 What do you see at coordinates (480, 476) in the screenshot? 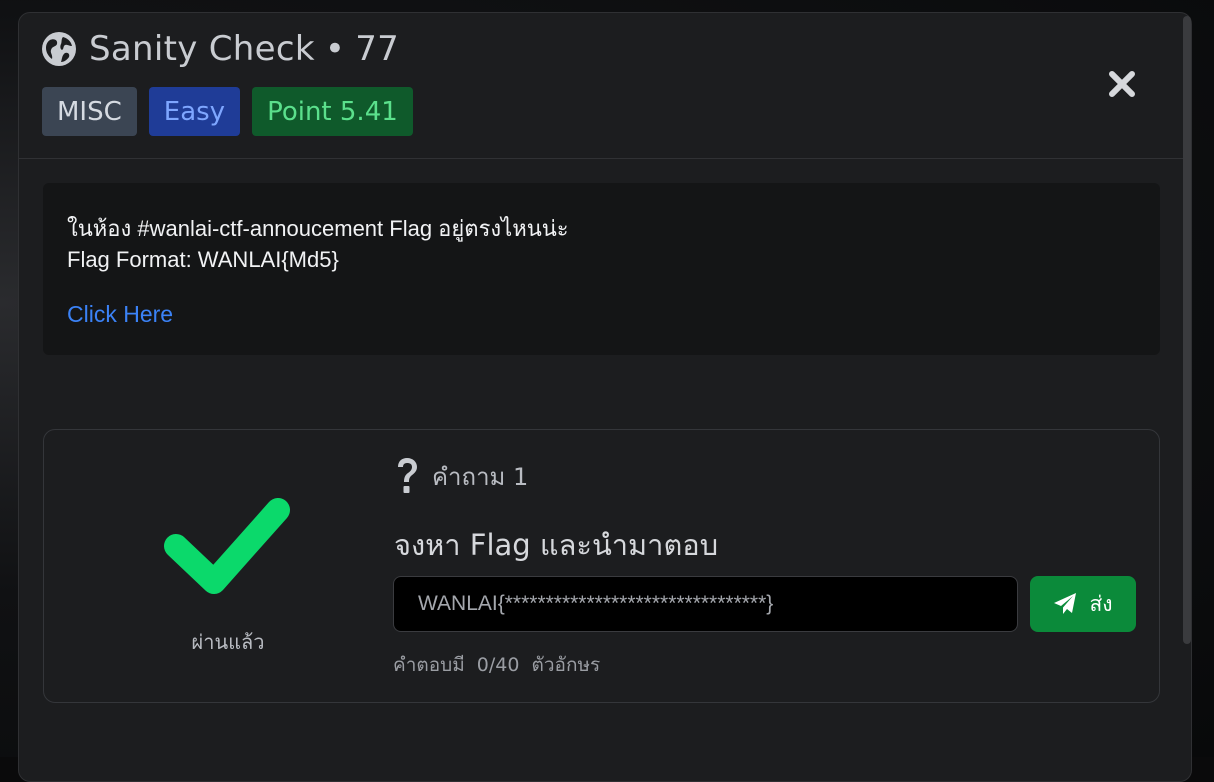
I see `question-heading-label: คำถาม 1` at bounding box center [480, 476].